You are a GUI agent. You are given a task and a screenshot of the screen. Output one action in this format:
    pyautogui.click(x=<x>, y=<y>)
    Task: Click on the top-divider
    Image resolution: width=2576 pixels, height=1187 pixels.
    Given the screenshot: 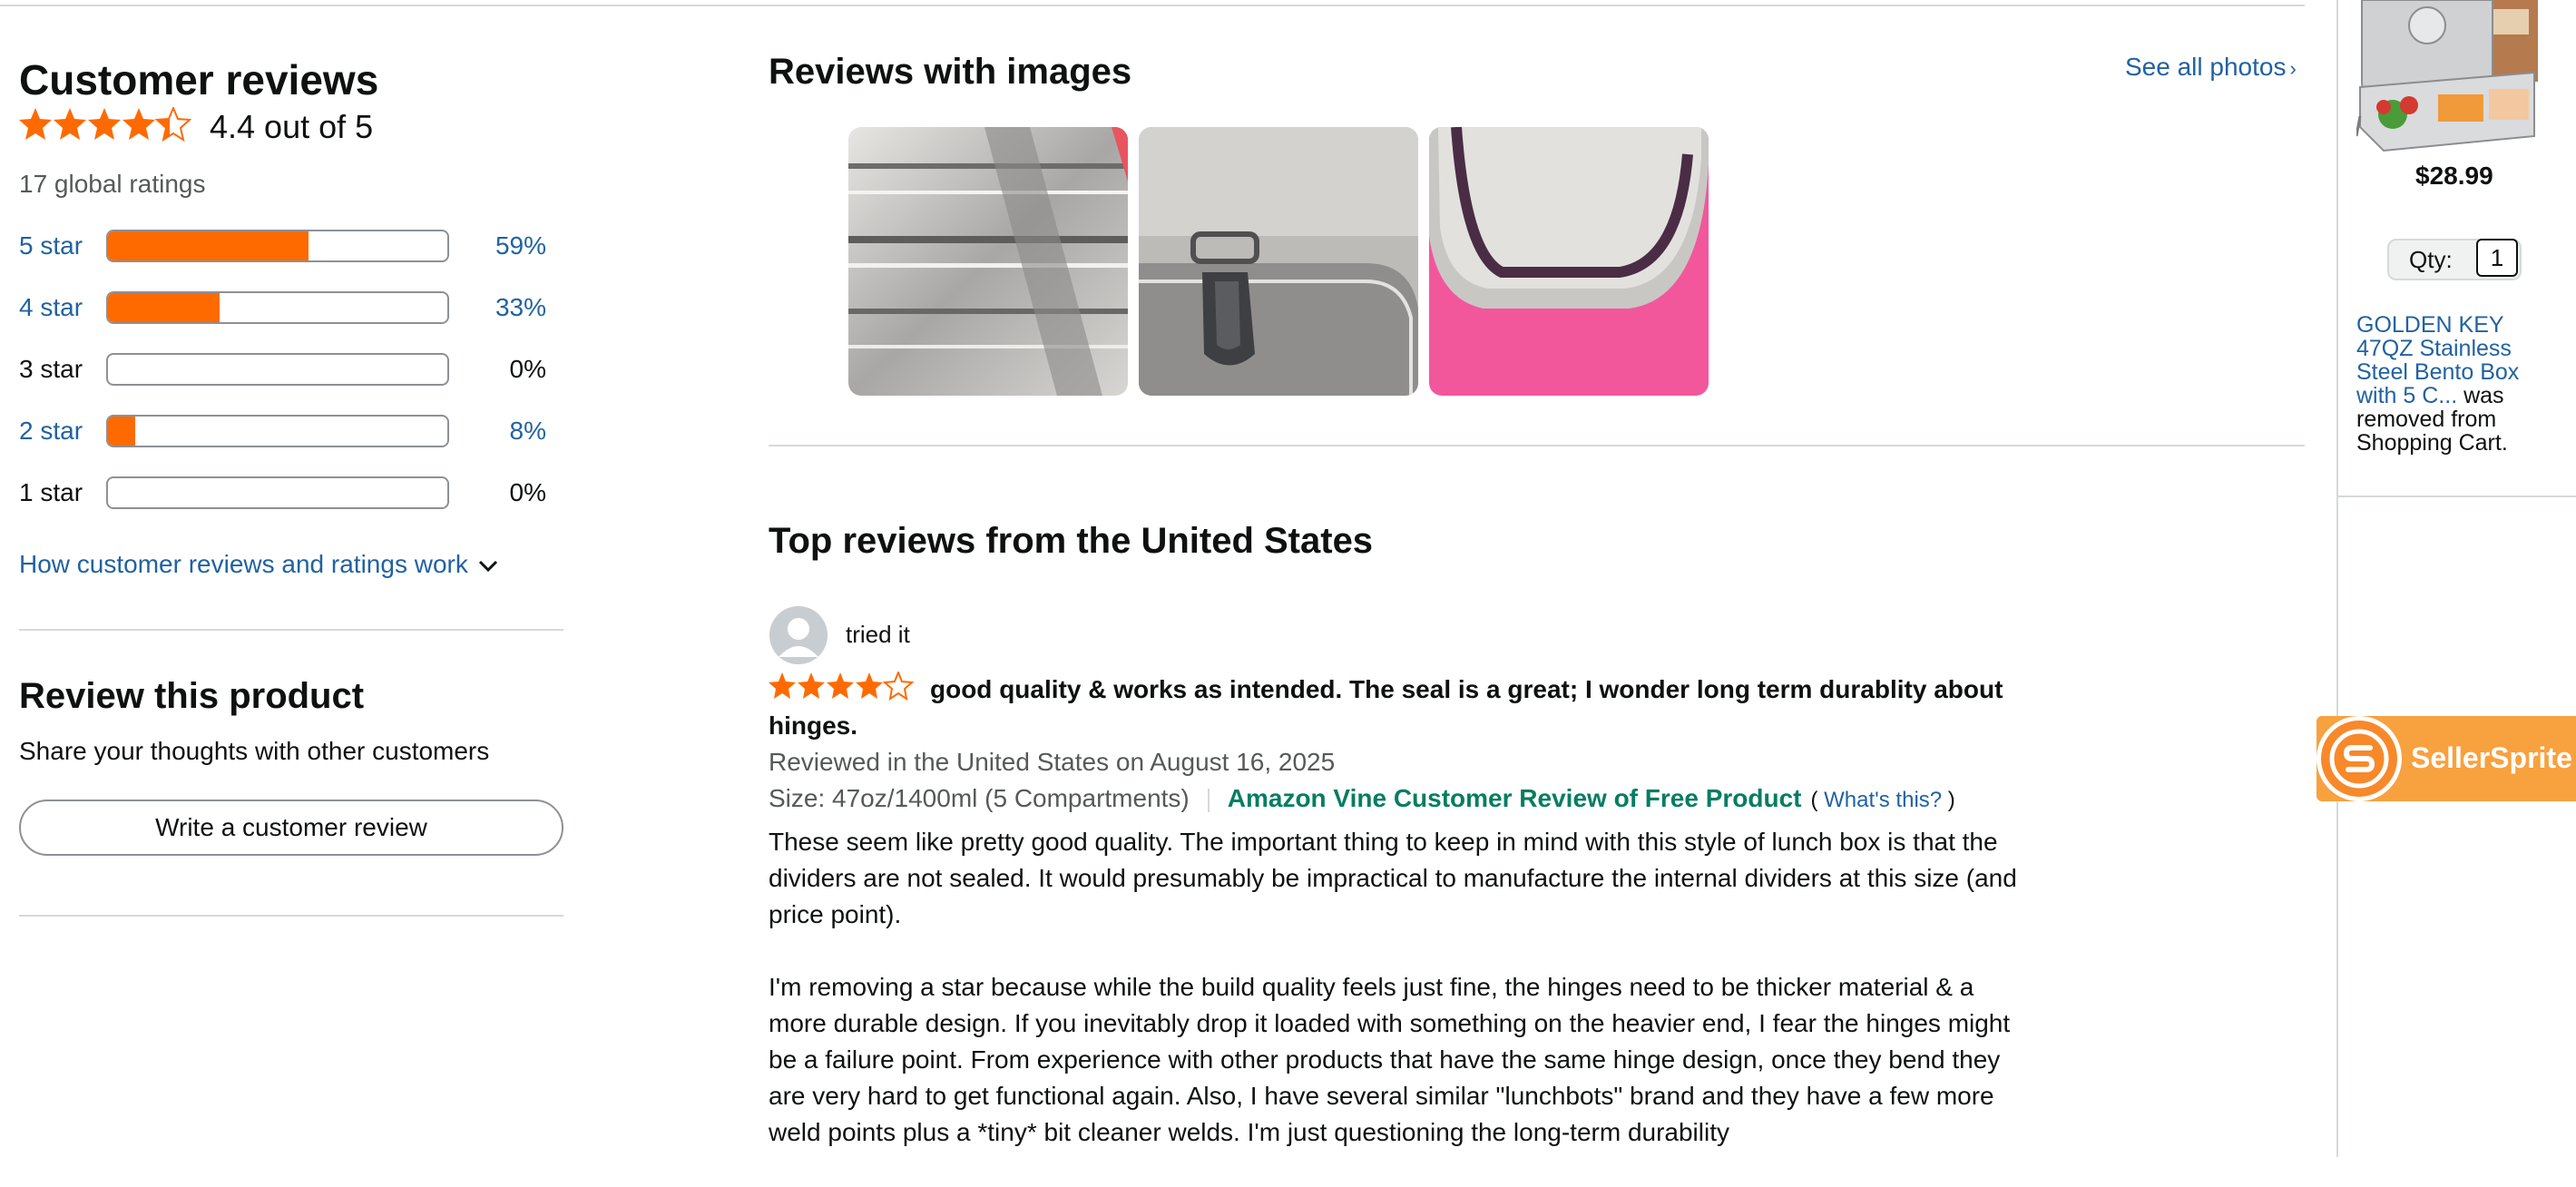 What is the action you would take?
    pyautogui.click(x=1152, y=5)
    